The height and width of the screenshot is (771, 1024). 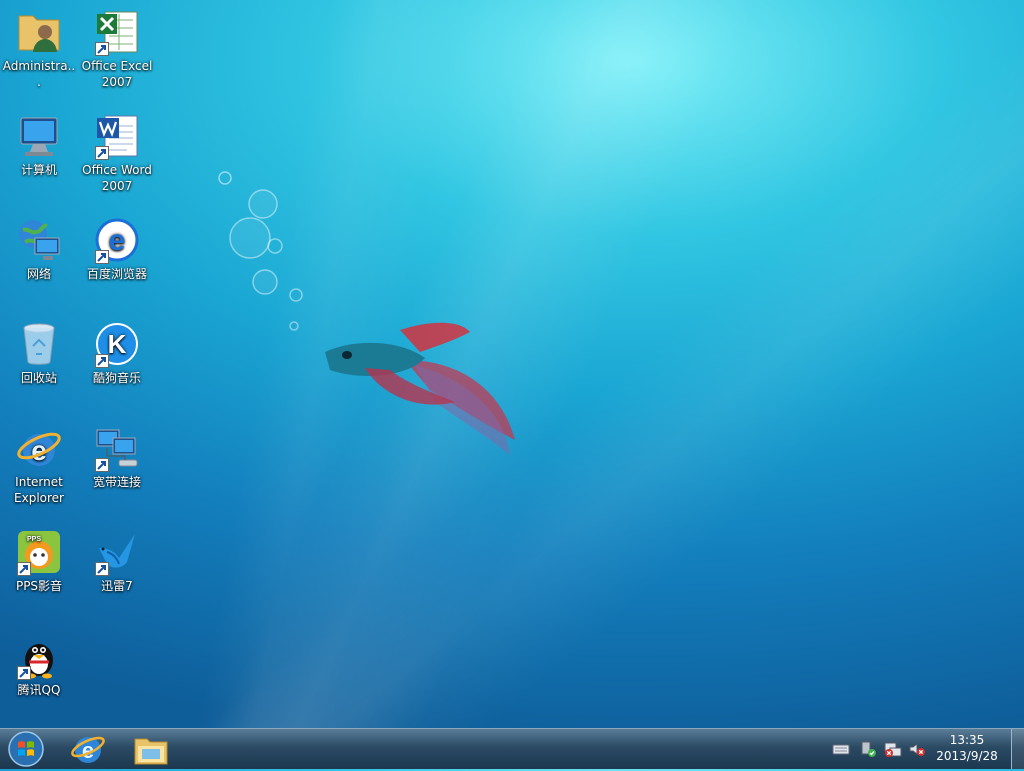 I want to click on desktop-icon-computer: 计算机, so click(x=39, y=156).